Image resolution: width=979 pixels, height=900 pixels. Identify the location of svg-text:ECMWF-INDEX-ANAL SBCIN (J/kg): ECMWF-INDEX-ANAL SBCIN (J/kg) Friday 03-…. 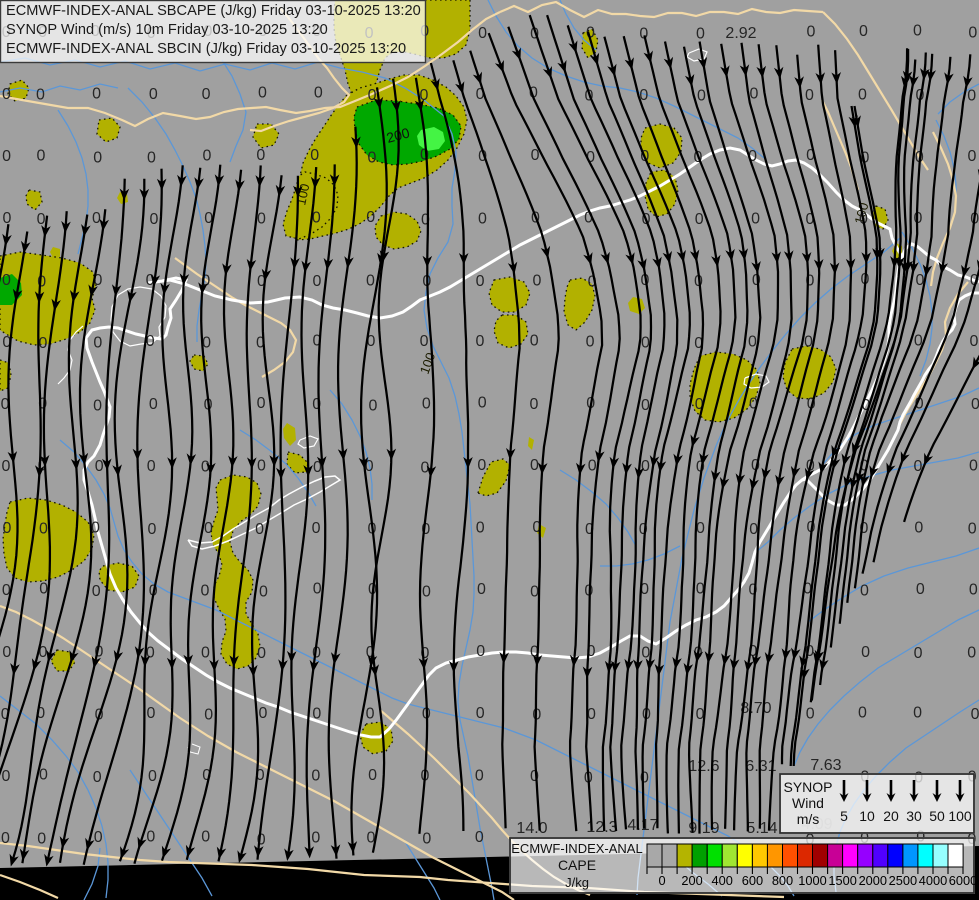
(206, 49).